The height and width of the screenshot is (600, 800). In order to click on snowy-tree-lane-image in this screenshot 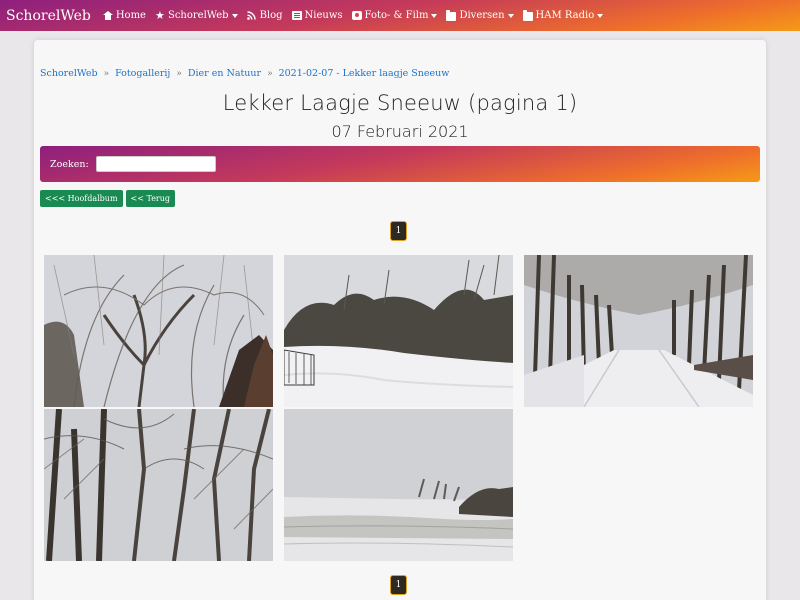, I will do `click(638, 331)`.